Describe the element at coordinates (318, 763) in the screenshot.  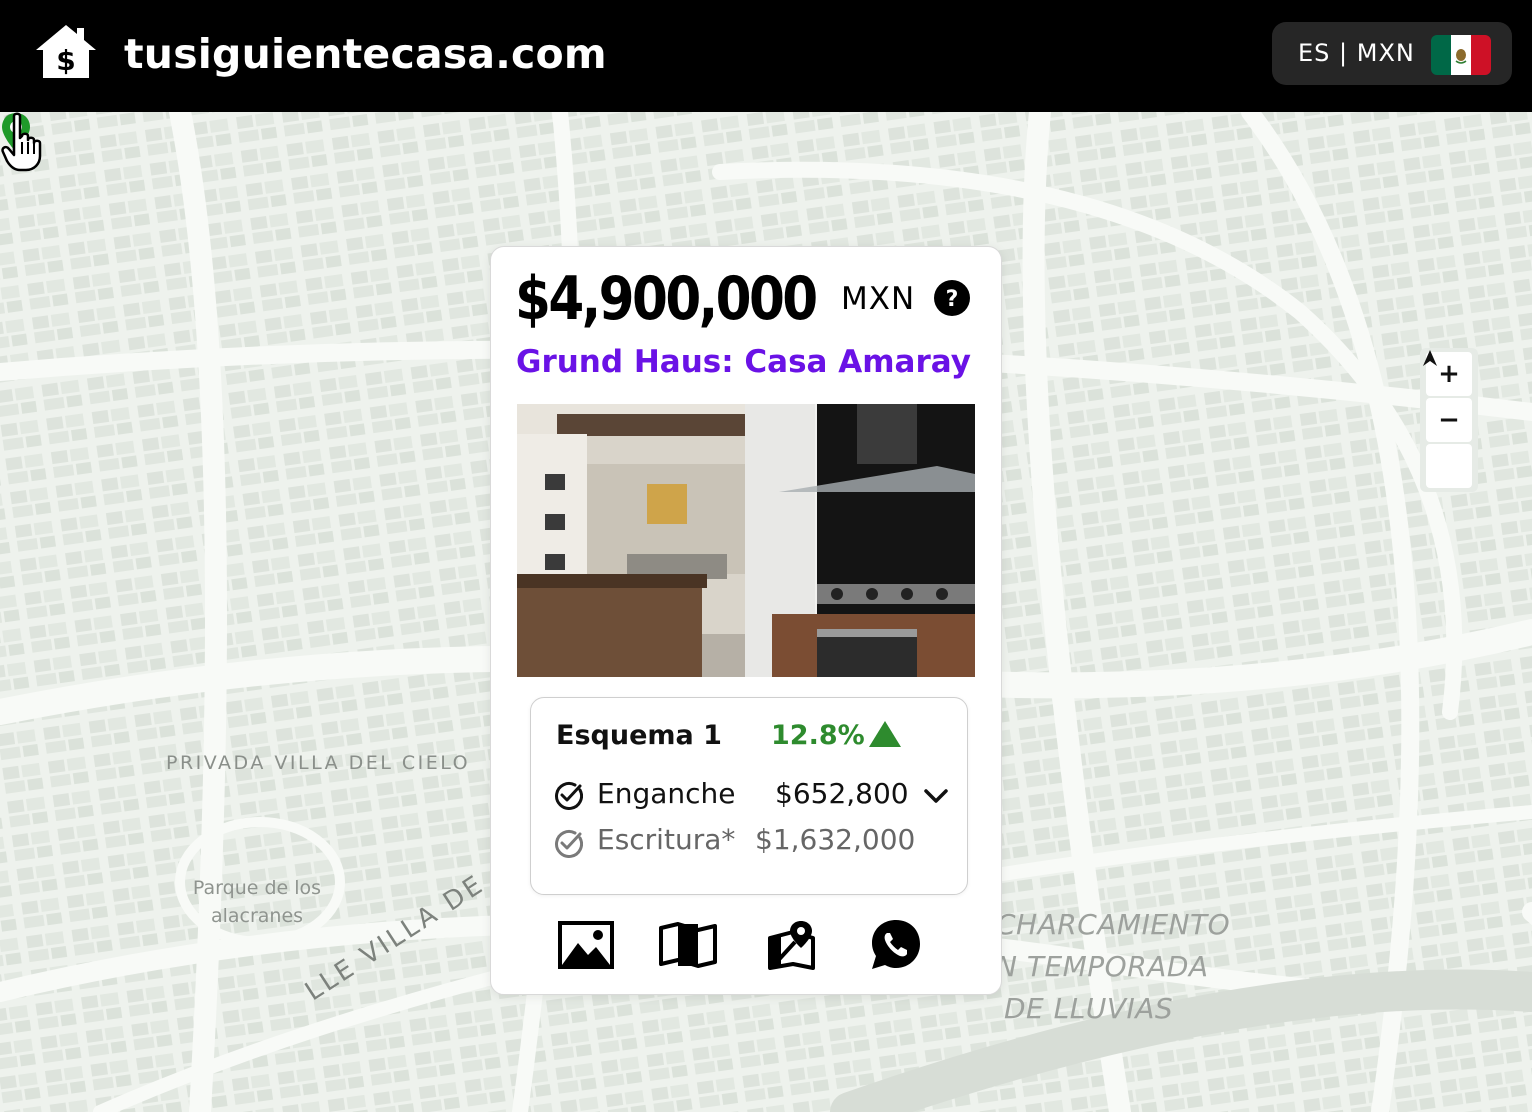
I see `street-label: PRIVADA VILLA DEL CIELO` at that location.